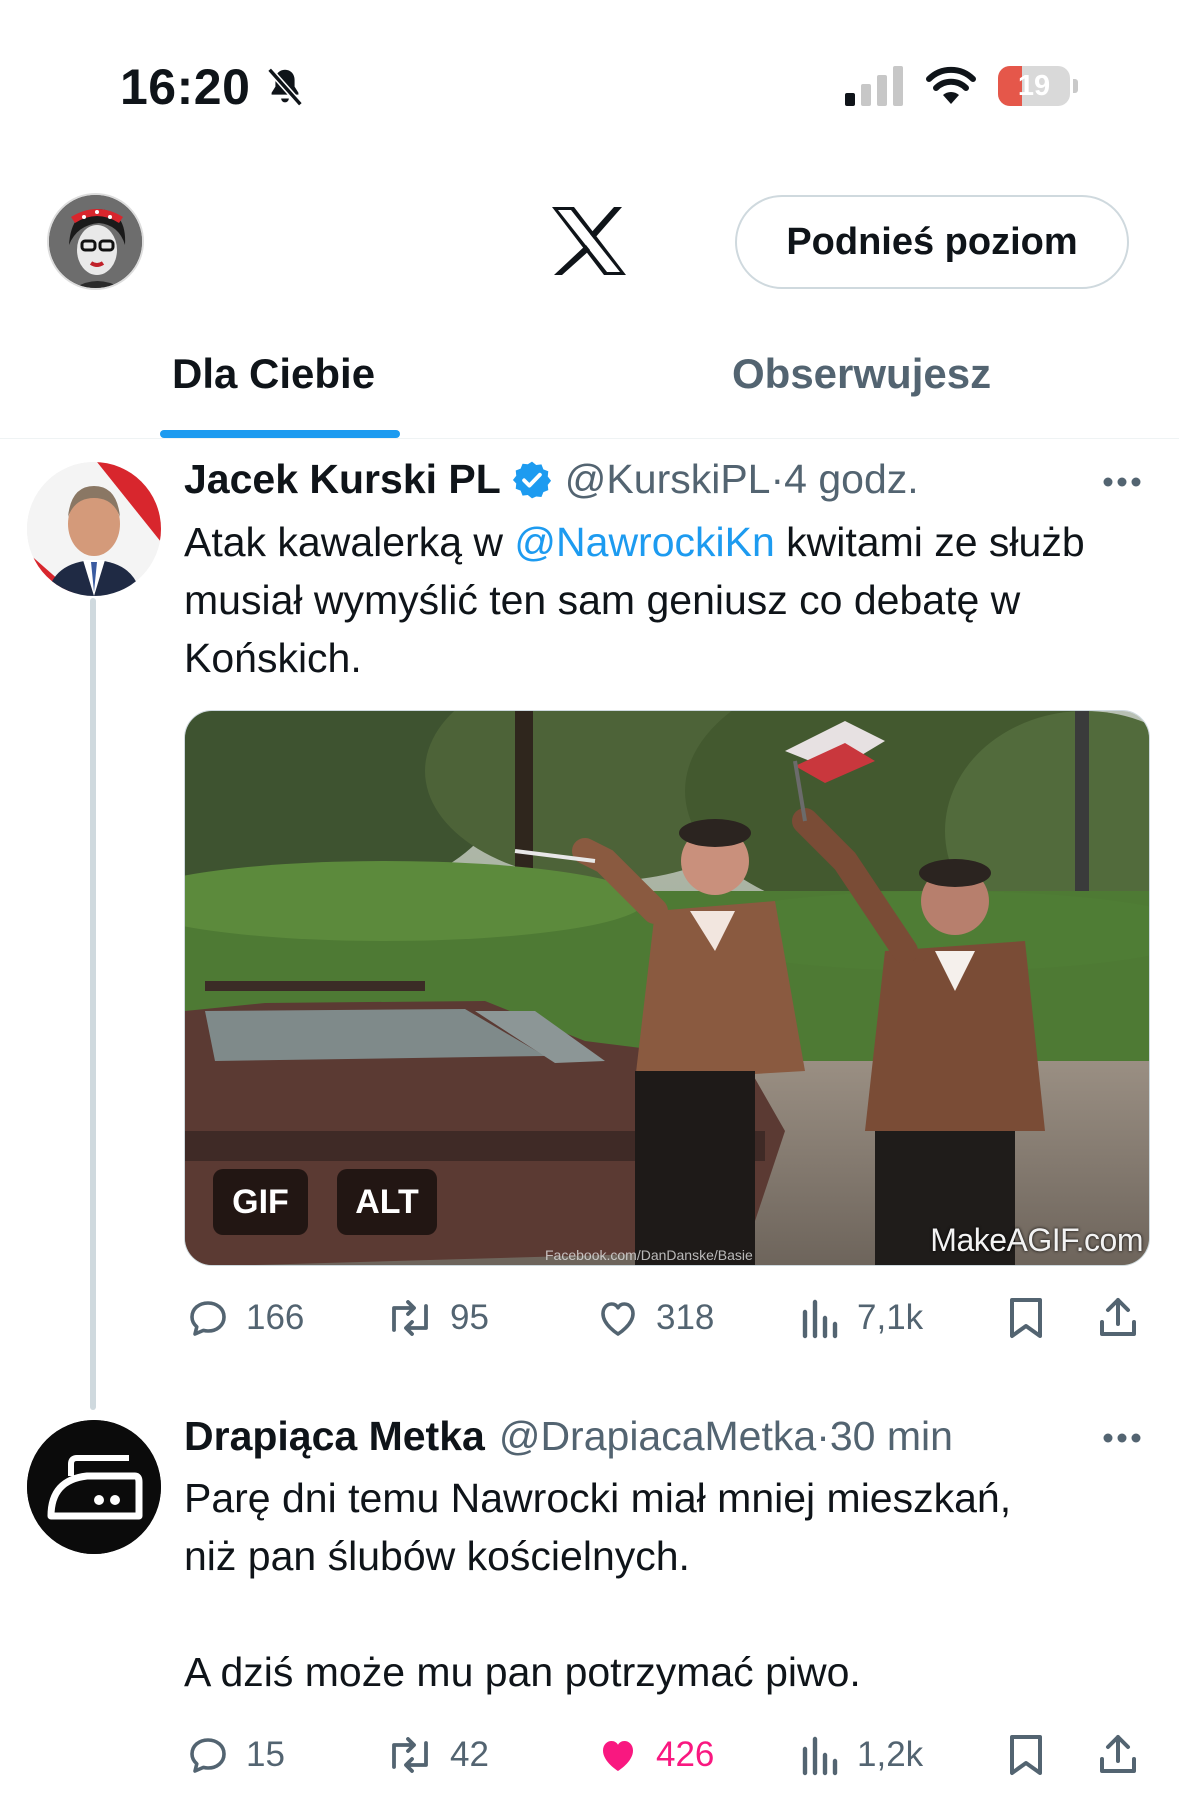 The image size is (1179, 1812). I want to click on display-name: Drapiąca Metka, so click(334, 1436).